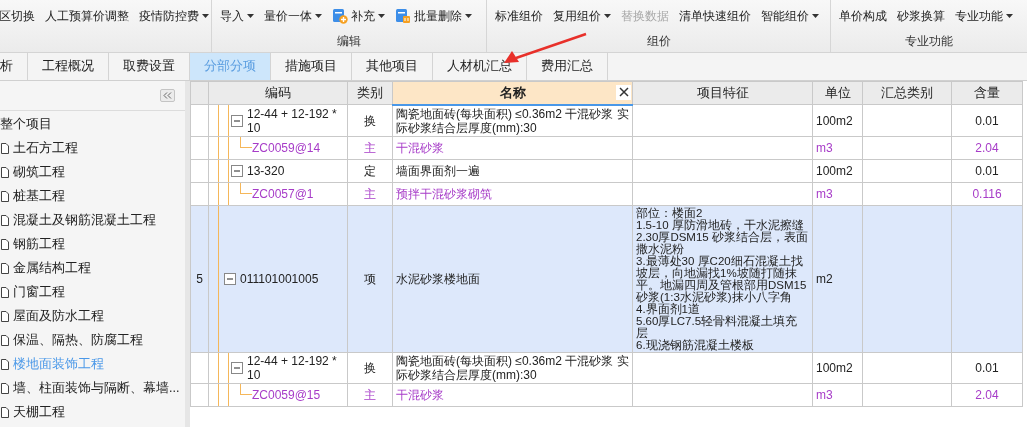 The image size is (1027, 427). Describe the element at coordinates (837, 93) in the screenshot. I see `column-header: 单位` at that location.